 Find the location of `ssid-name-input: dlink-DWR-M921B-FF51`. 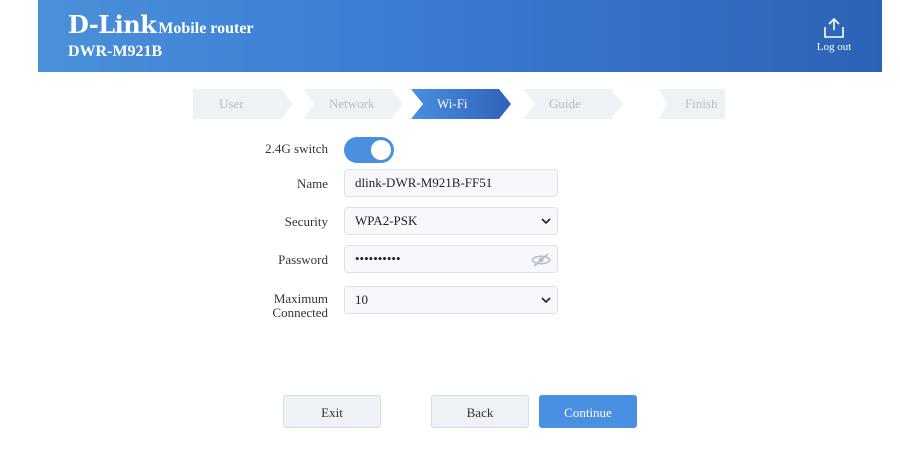

ssid-name-input: dlink-DWR-M921B-FF51 is located at coordinates (451, 183).